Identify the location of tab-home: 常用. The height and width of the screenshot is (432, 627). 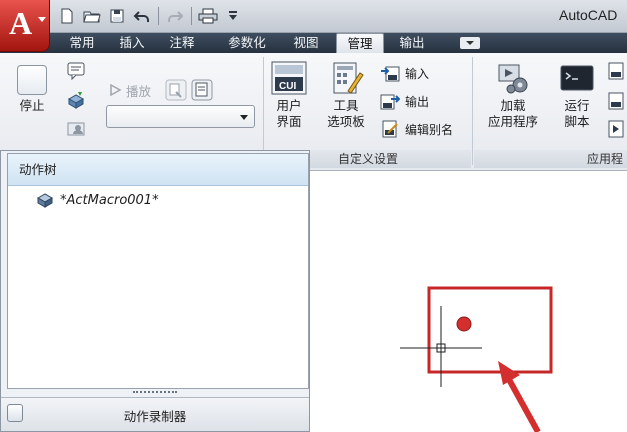
(82, 43).